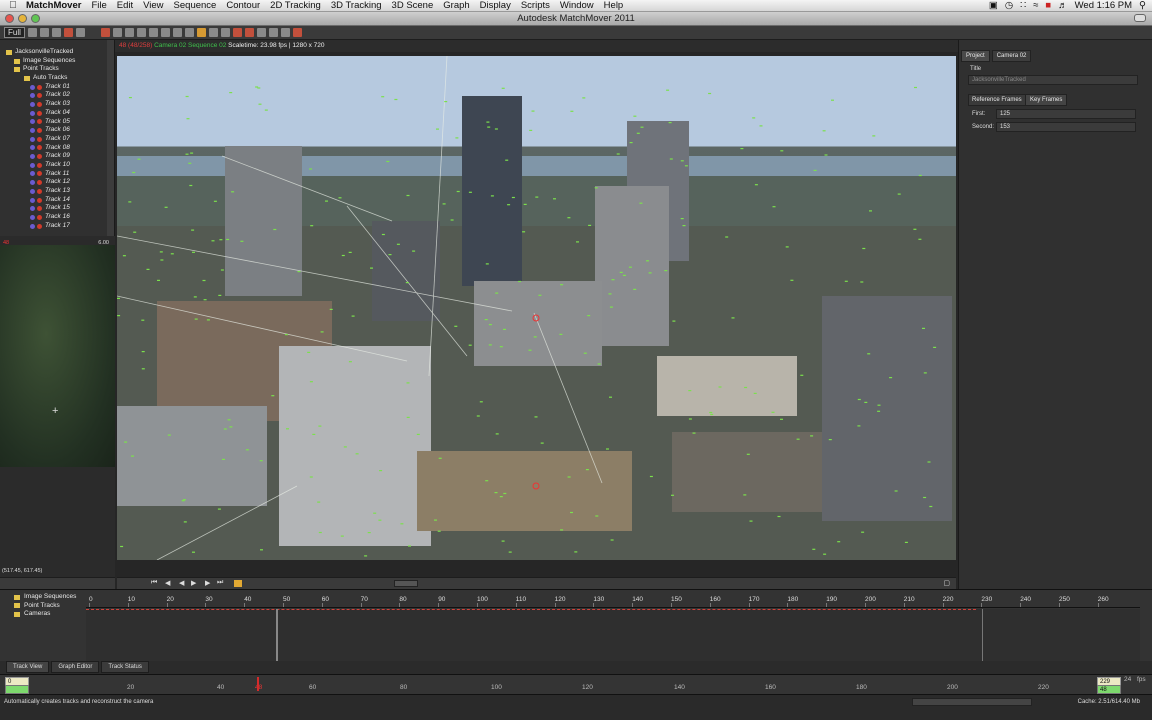  I want to click on save-icon, so click(56, 32).